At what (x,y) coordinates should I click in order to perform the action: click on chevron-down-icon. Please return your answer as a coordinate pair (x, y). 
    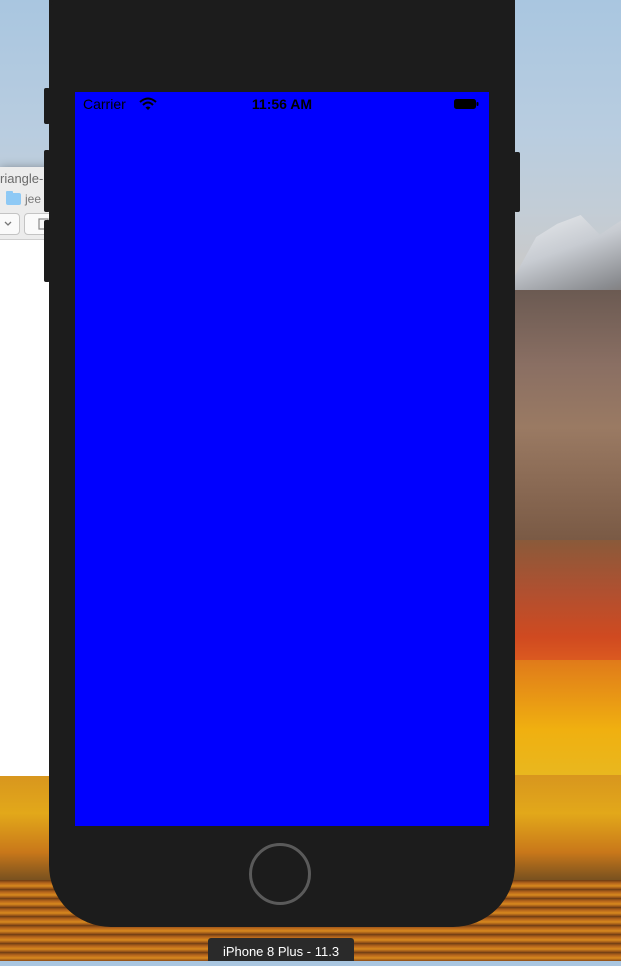
    Looking at the image, I should click on (8, 223).